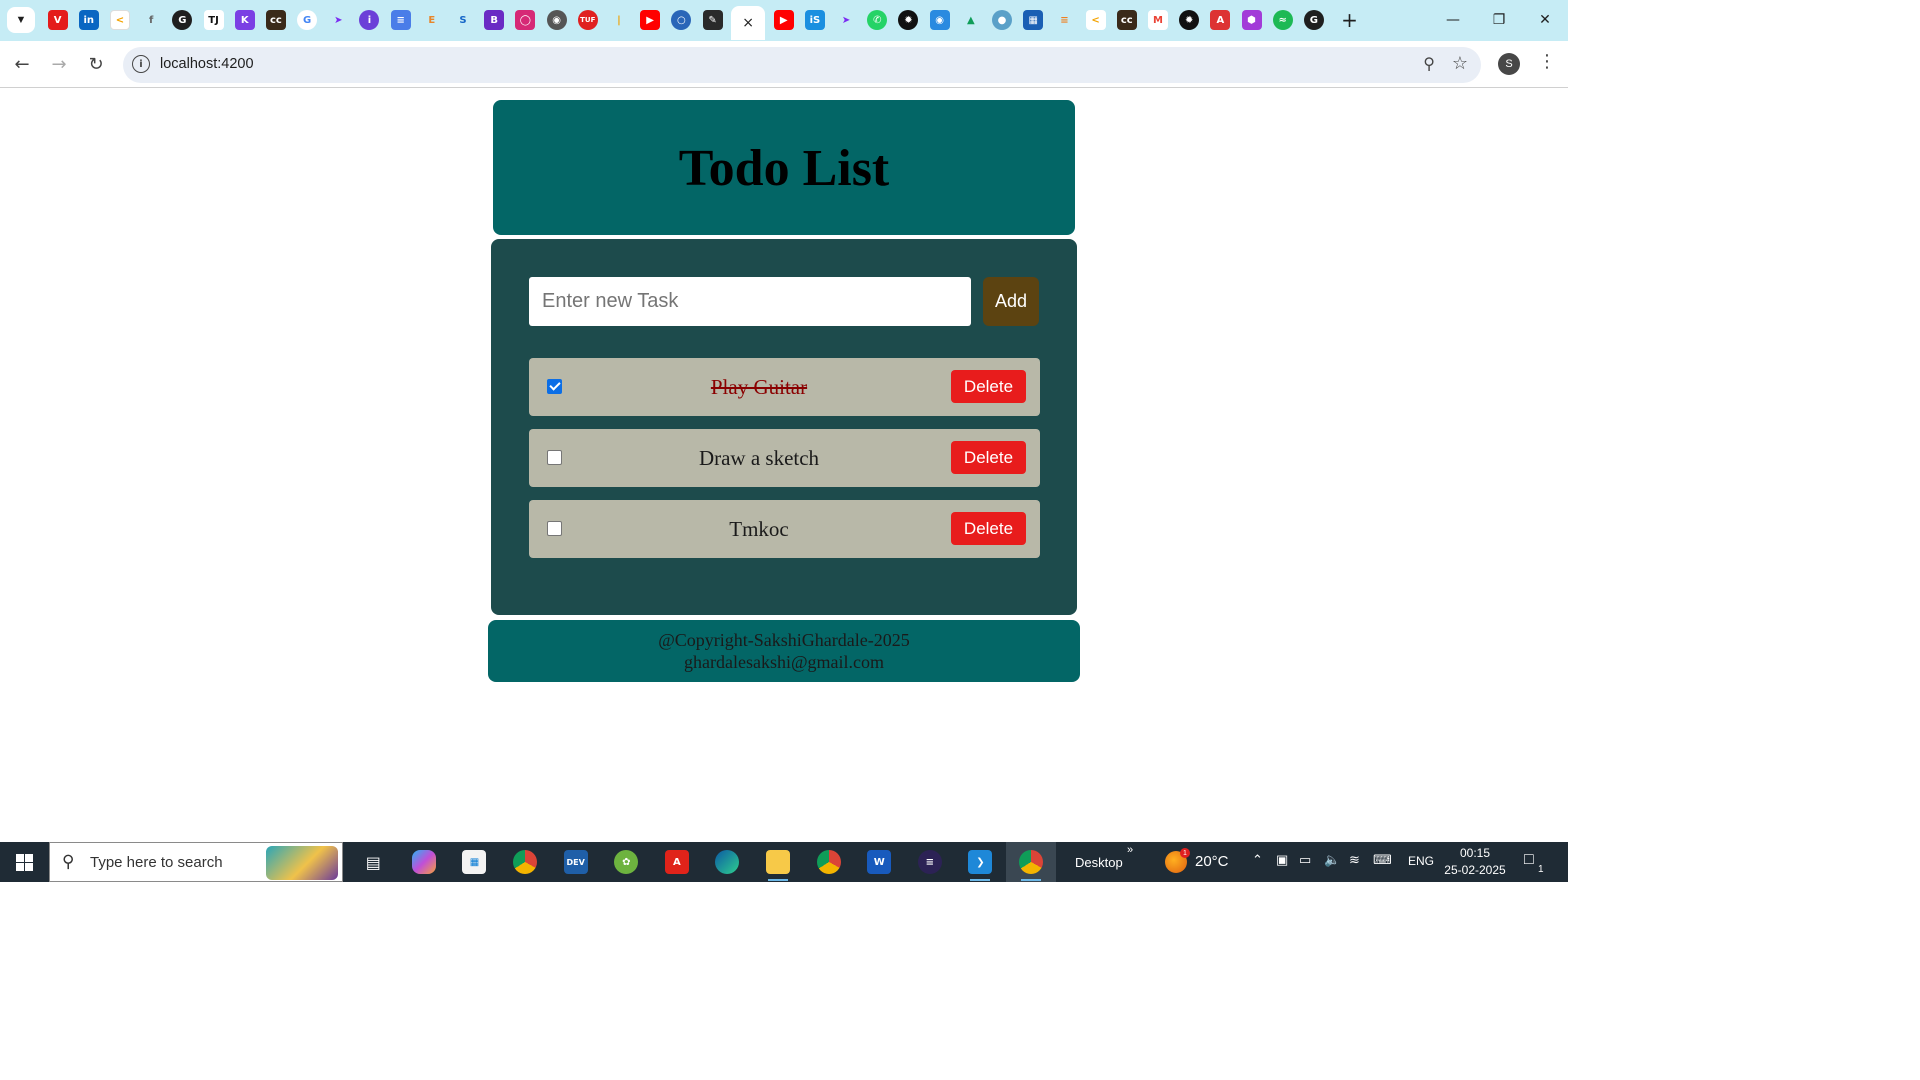 This screenshot has height=1080, width=1920. Describe the element at coordinates (681, 20) in the screenshot. I see `tab-circle-icon: ○` at that location.